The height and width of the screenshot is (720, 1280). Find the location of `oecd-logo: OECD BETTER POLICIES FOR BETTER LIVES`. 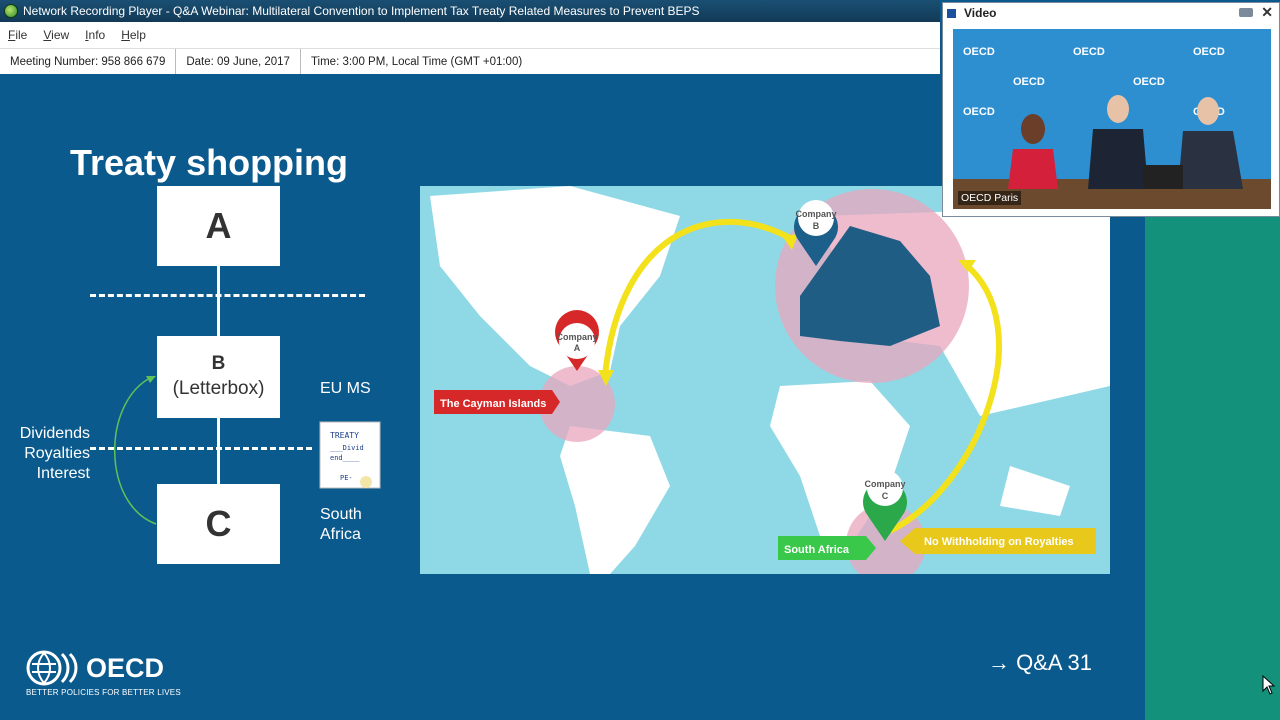

oecd-logo: OECD BETTER POLICIES FOR BETTER LIVES is located at coordinates (103, 673).